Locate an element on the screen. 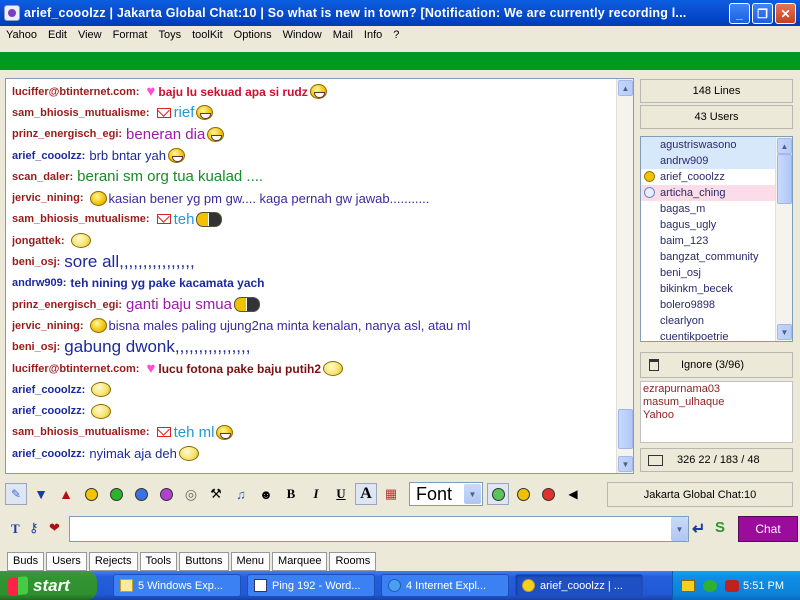  shield-icon is located at coordinates (732, 585).